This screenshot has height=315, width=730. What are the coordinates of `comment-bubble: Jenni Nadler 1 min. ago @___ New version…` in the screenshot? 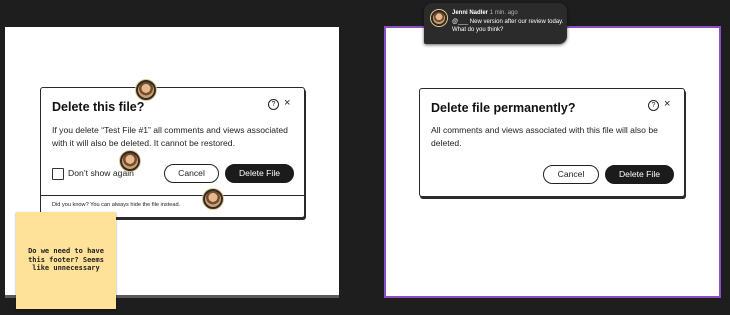 It's located at (495, 23).